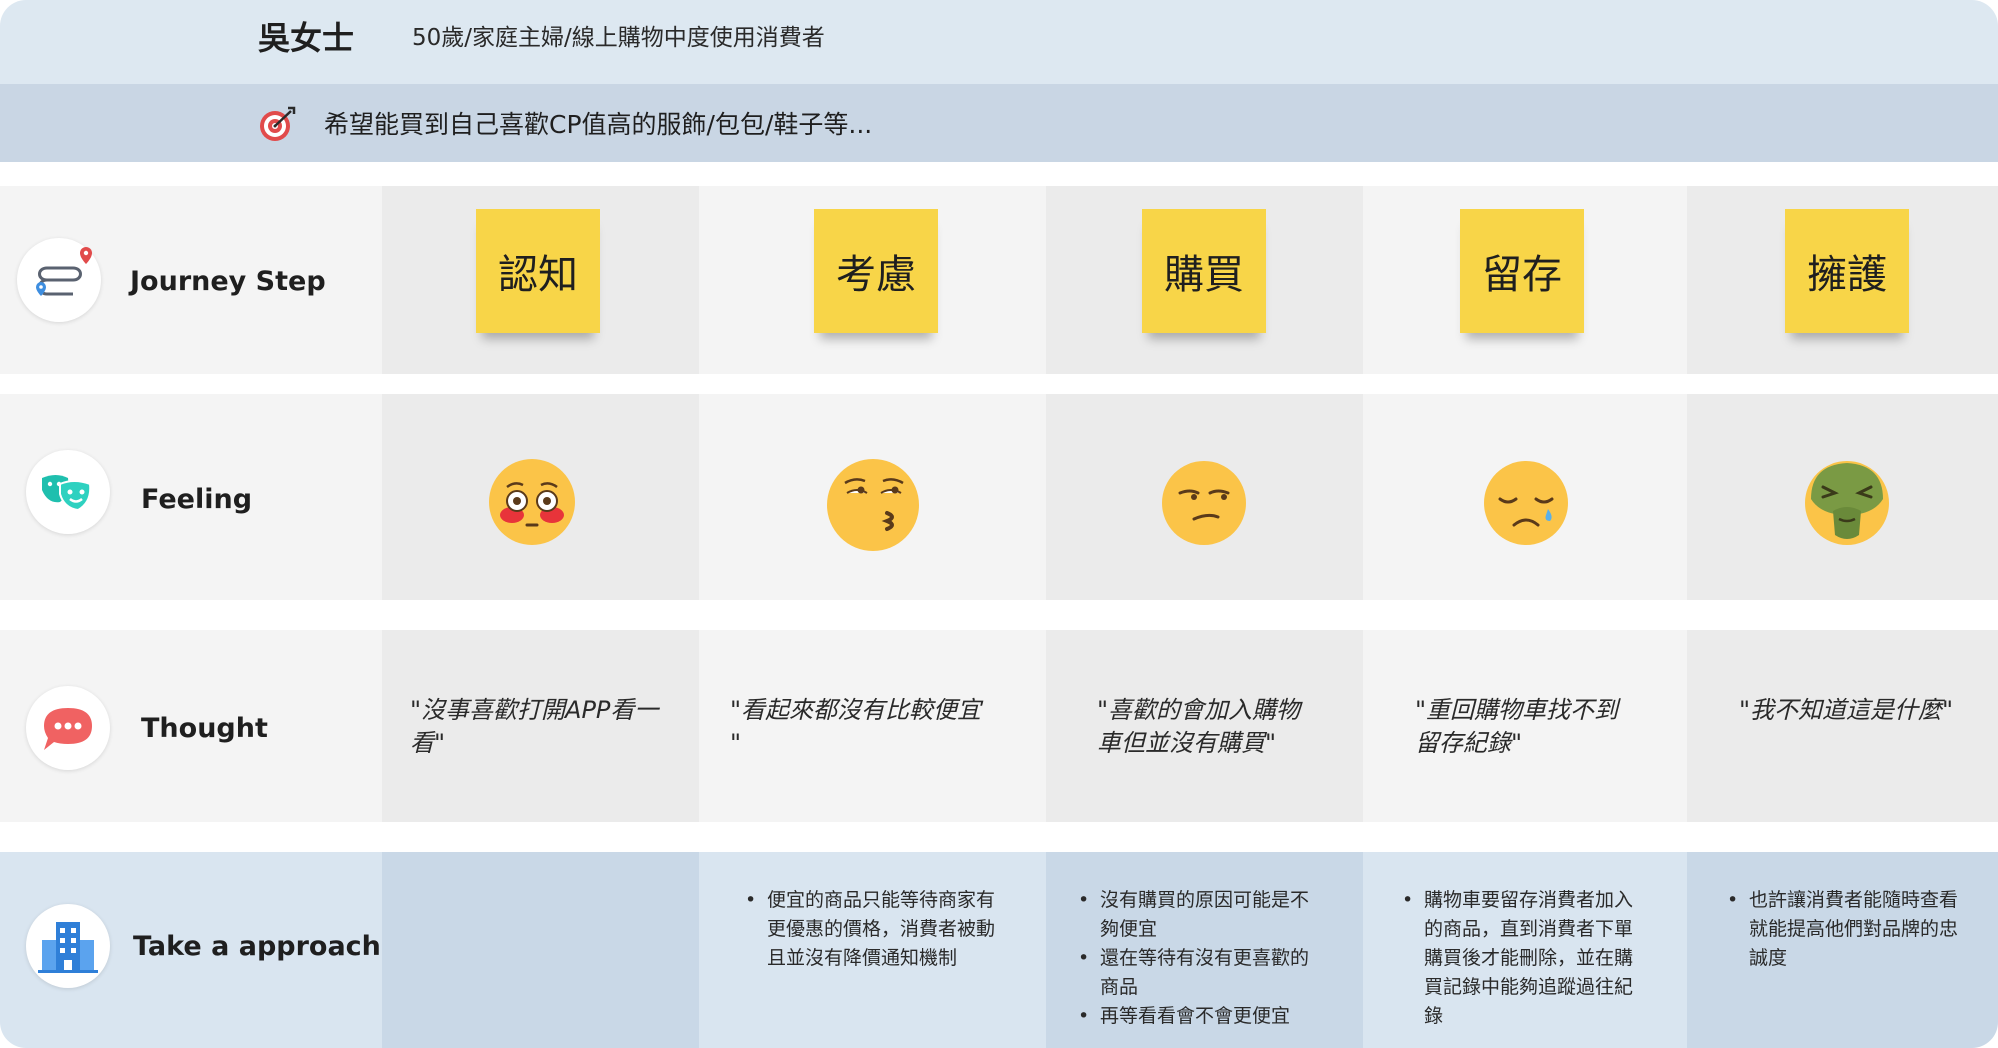  Describe the element at coordinates (1847, 271) in the screenshot. I see `sticky-note-stage-5: 擁護` at that location.